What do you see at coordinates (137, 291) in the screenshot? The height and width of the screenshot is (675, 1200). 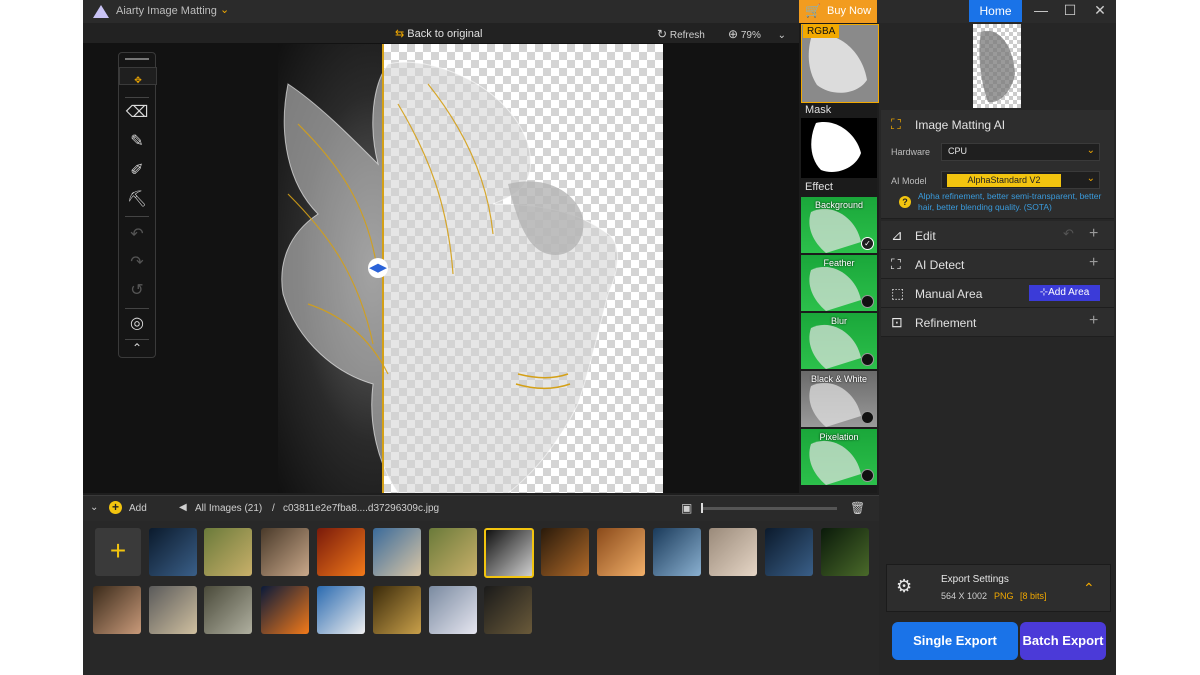 I see `reset-icon: ↺` at bounding box center [137, 291].